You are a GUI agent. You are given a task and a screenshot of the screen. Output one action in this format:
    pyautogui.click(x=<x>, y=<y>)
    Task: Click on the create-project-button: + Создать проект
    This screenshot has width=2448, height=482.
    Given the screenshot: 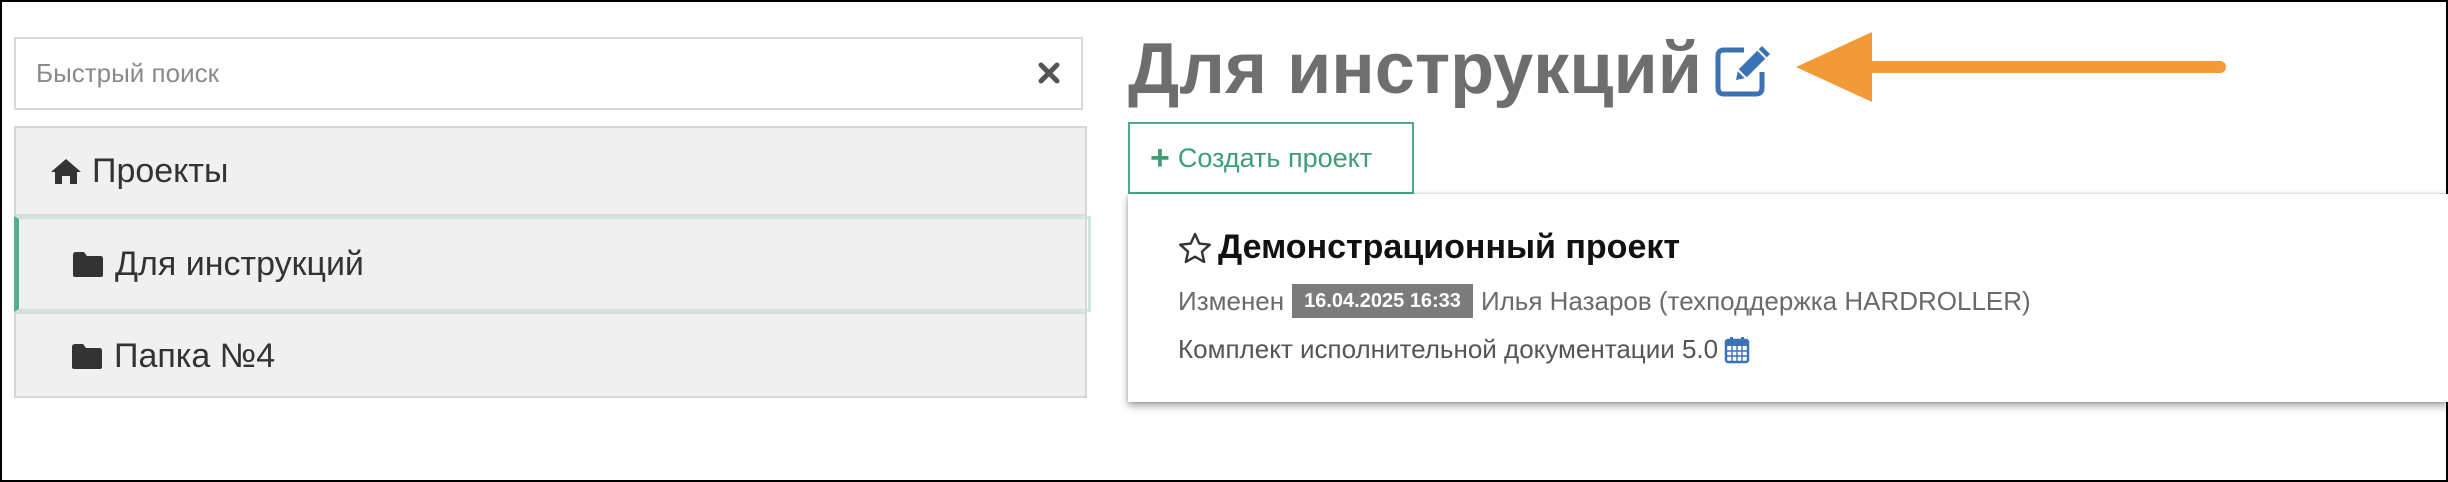 What is the action you would take?
    pyautogui.click(x=1271, y=158)
    